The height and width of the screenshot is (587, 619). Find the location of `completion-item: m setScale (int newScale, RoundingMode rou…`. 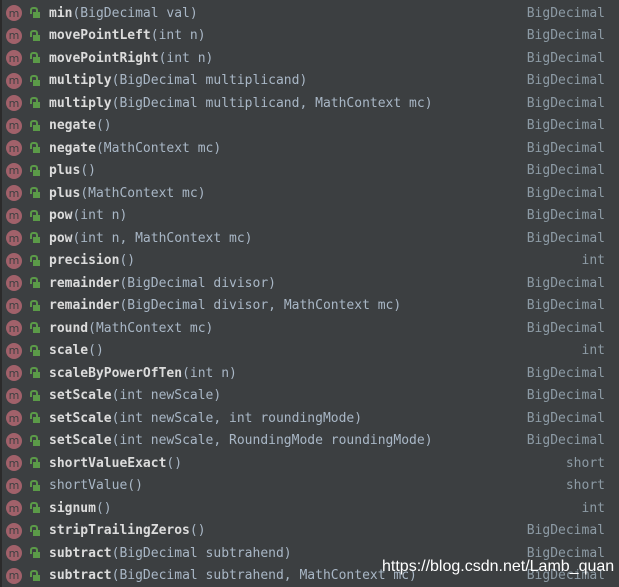

completion-item: m setScale (int newScale, RoundingMode rou… is located at coordinates (309, 441).